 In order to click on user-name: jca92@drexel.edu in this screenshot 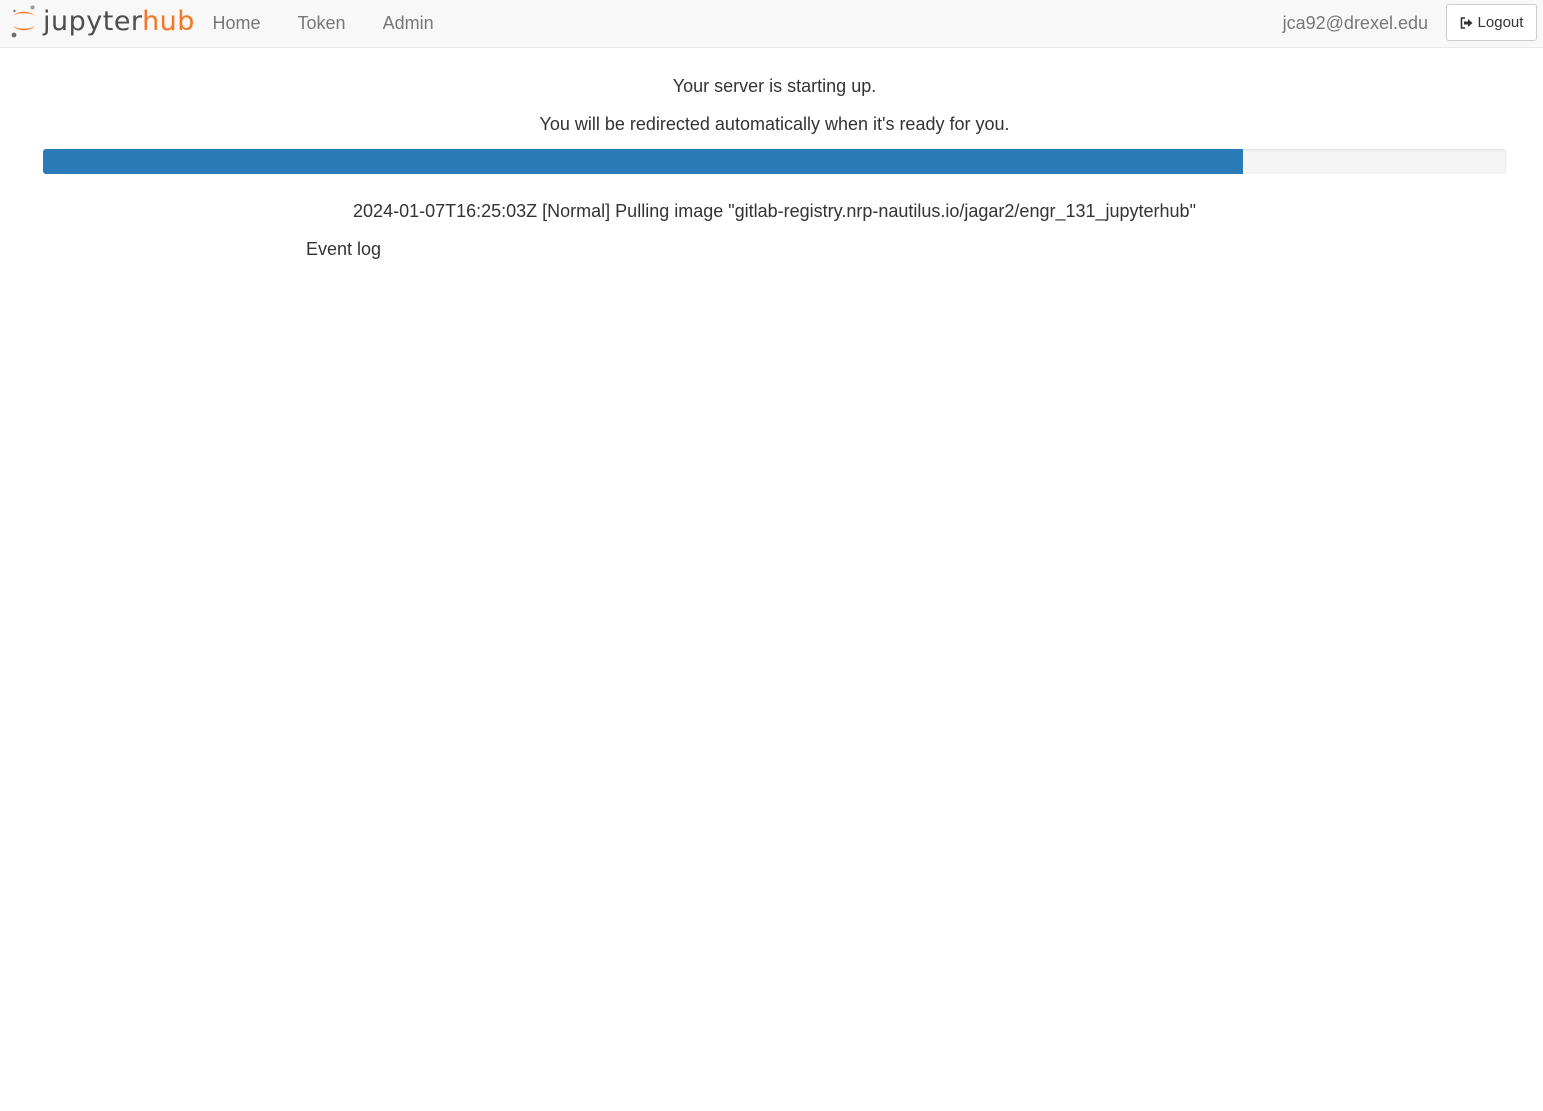, I will do `click(1355, 23)`.